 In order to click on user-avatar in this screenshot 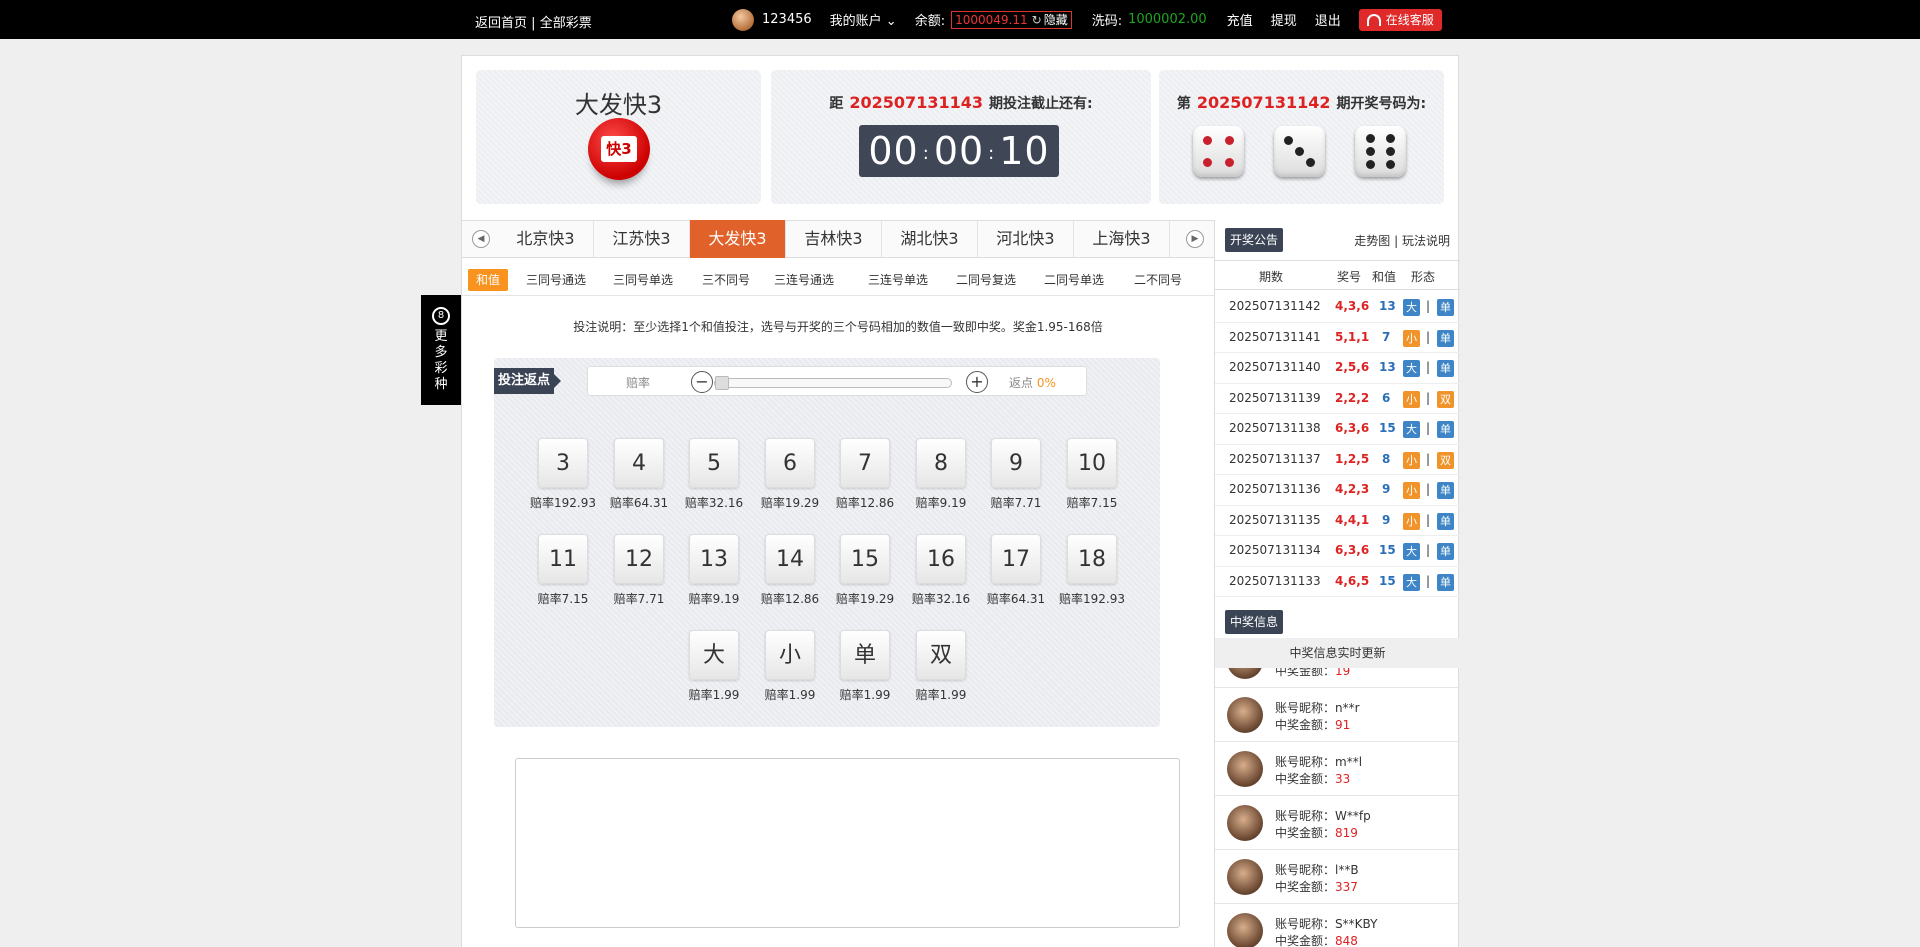, I will do `click(743, 19)`.